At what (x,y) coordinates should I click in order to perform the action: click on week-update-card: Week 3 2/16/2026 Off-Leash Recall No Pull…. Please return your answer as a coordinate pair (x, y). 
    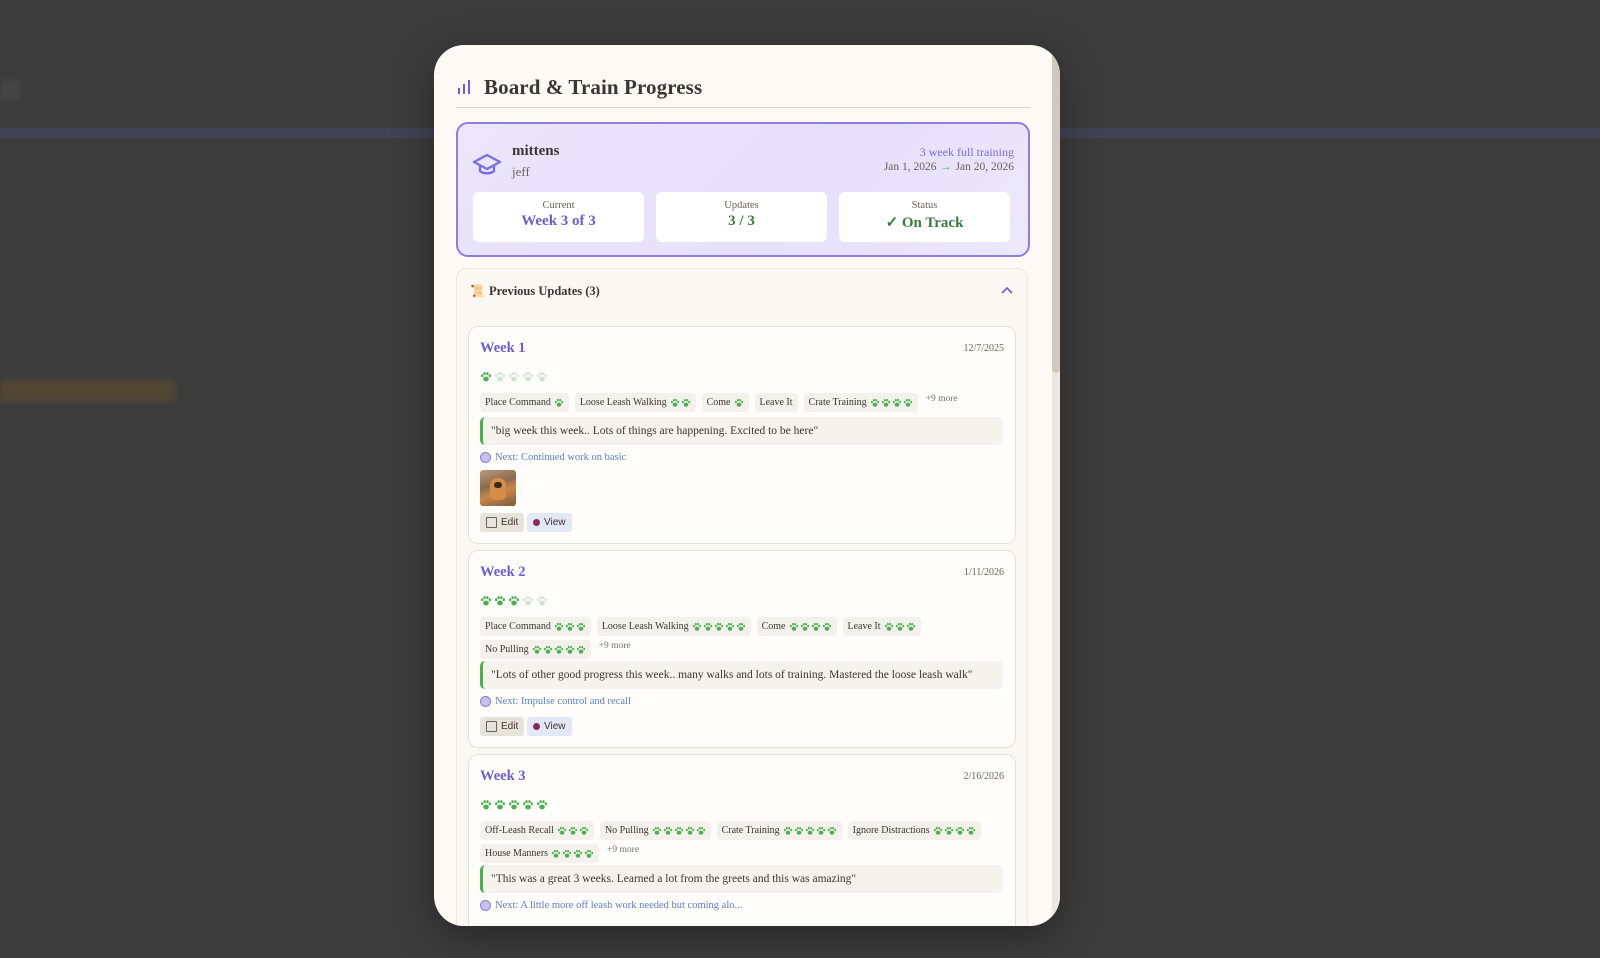
    Looking at the image, I should click on (742, 840).